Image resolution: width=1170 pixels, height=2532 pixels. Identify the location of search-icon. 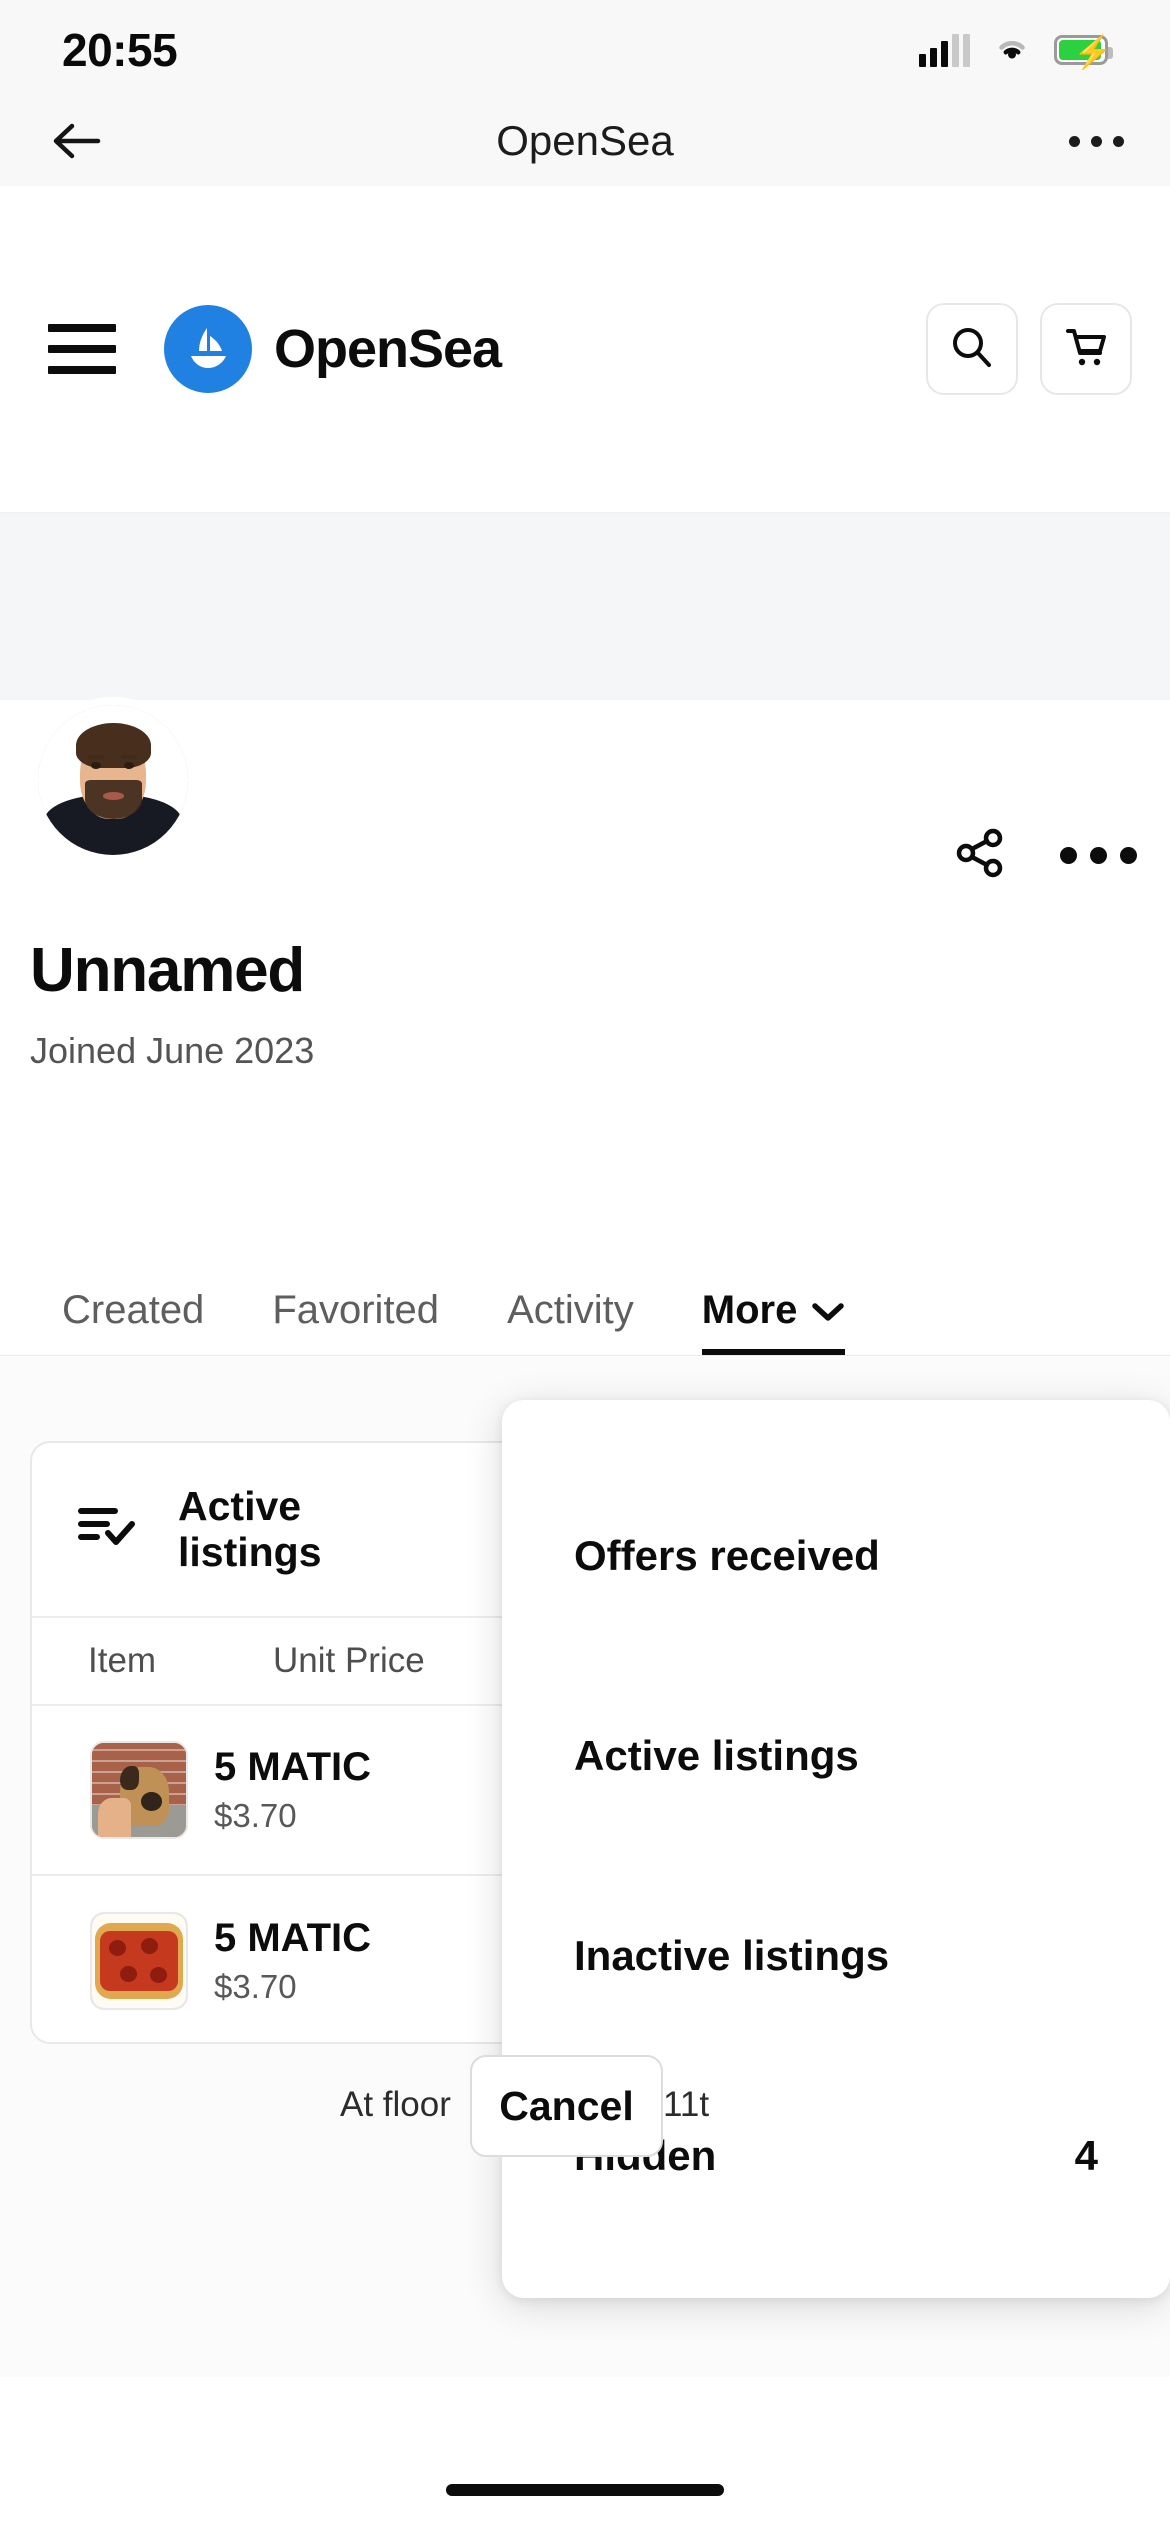
(972, 349).